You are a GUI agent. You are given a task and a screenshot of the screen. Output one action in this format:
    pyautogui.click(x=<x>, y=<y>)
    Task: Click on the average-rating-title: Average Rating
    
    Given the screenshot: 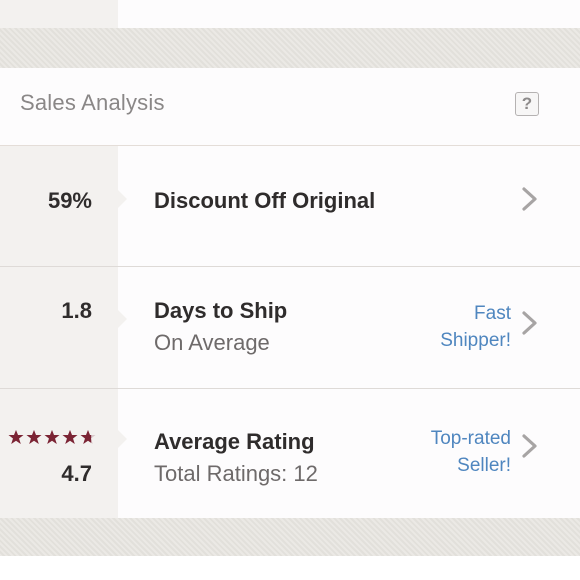 What is the action you would take?
    pyautogui.click(x=234, y=441)
    